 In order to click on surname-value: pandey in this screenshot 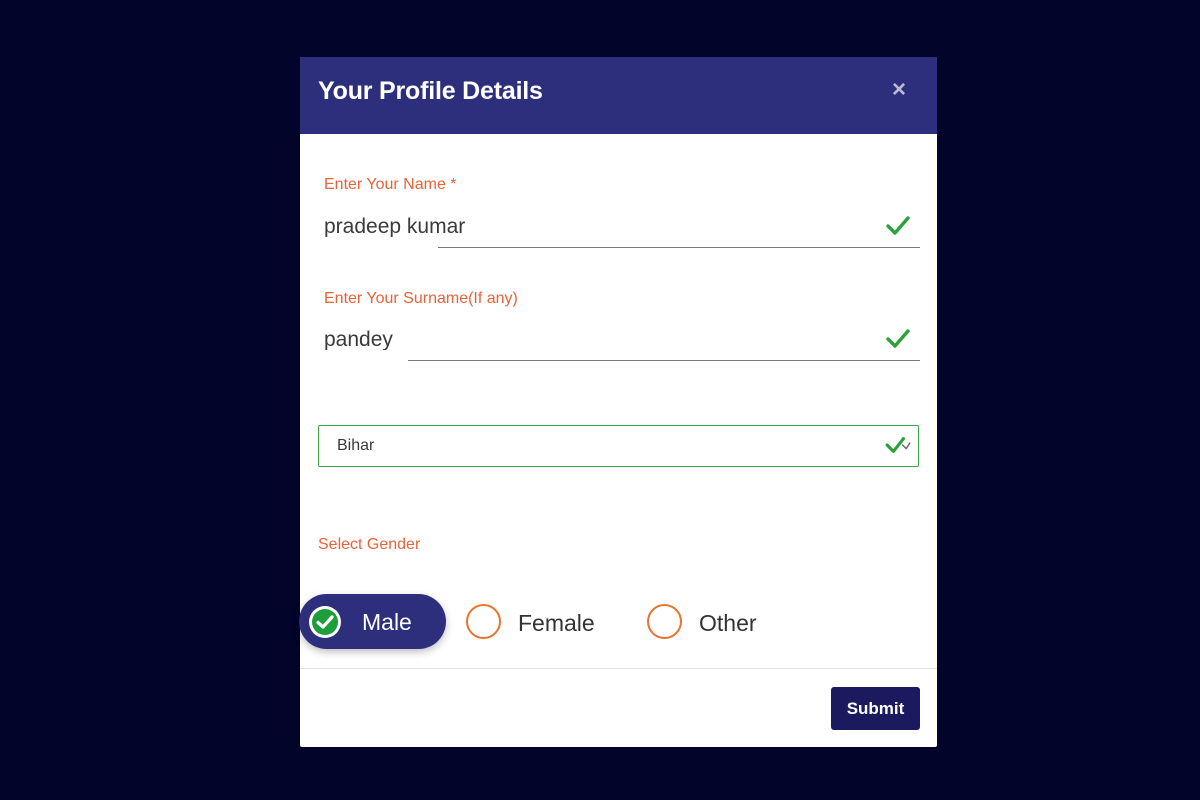, I will do `click(358, 339)`.